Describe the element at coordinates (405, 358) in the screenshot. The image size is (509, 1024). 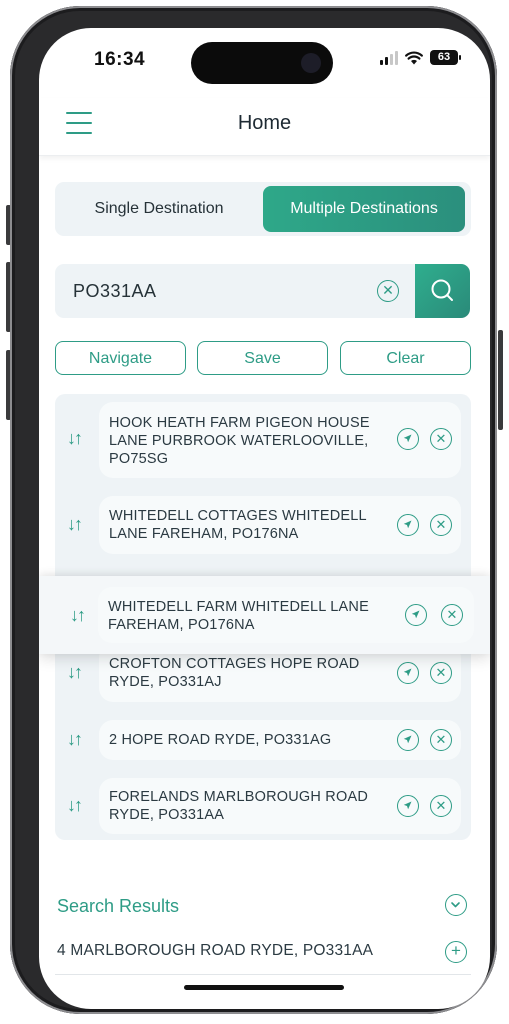
I see `clear-button: Clear` at that location.